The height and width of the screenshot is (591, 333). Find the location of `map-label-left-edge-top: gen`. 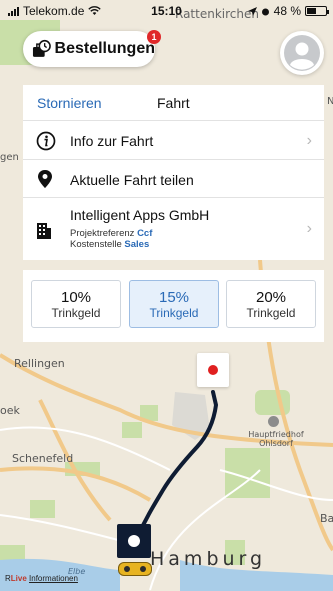

map-label-left-edge-top: gen is located at coordinates (9, 157).